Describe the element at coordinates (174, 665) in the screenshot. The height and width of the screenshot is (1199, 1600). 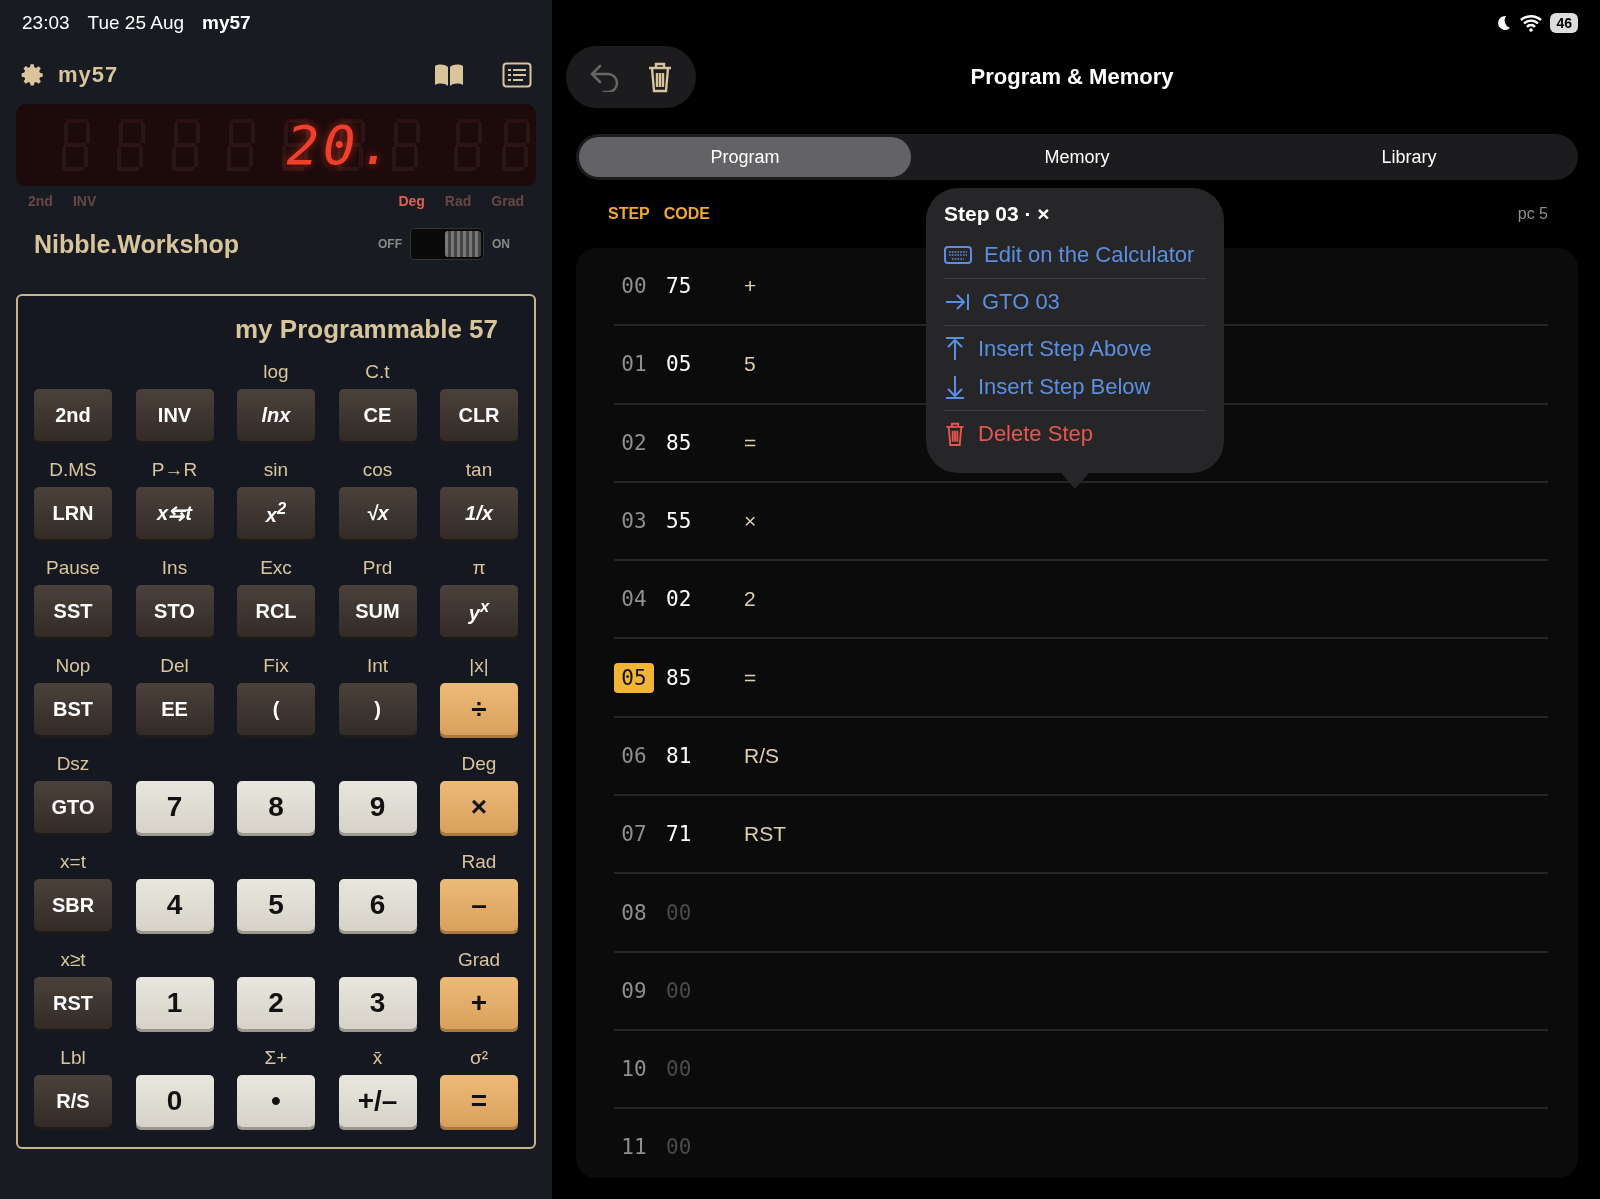
I see `key-function-label: Del` at that location.